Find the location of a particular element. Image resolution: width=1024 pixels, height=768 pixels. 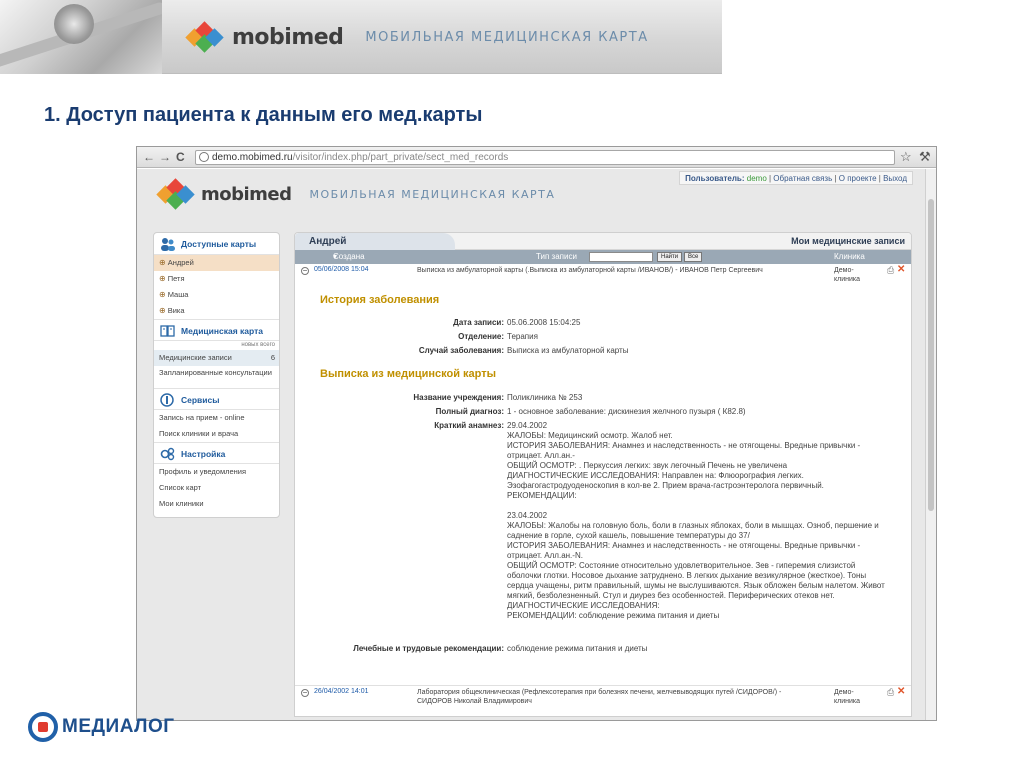

medialog-logo-icon is located at coordinates (43, 727).